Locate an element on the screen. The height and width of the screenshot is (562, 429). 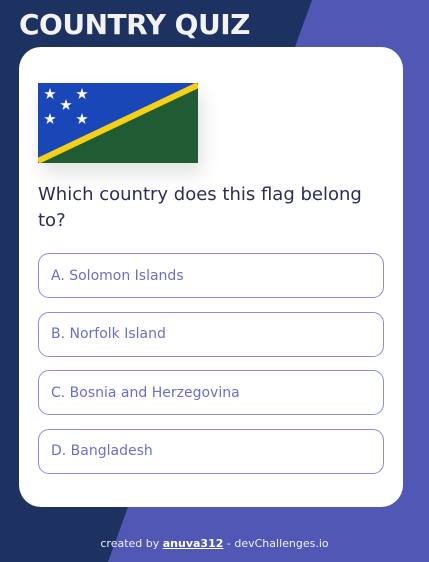
footer-suffix: - devChallenges.io is located at coordinates (277, 543).